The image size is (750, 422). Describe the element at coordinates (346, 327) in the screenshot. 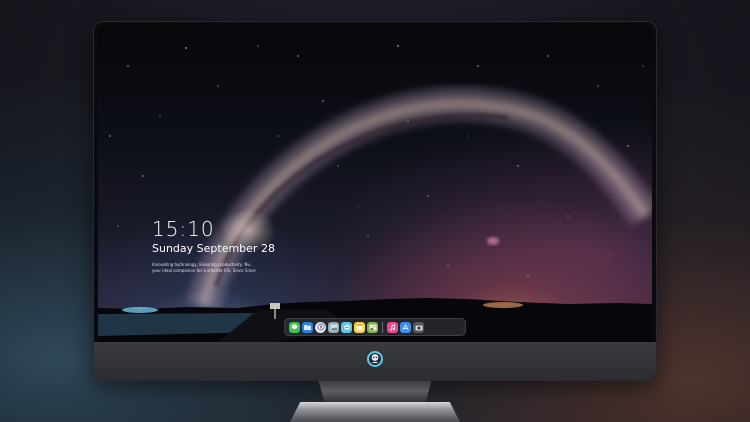

I see `robot-icon` at that location.